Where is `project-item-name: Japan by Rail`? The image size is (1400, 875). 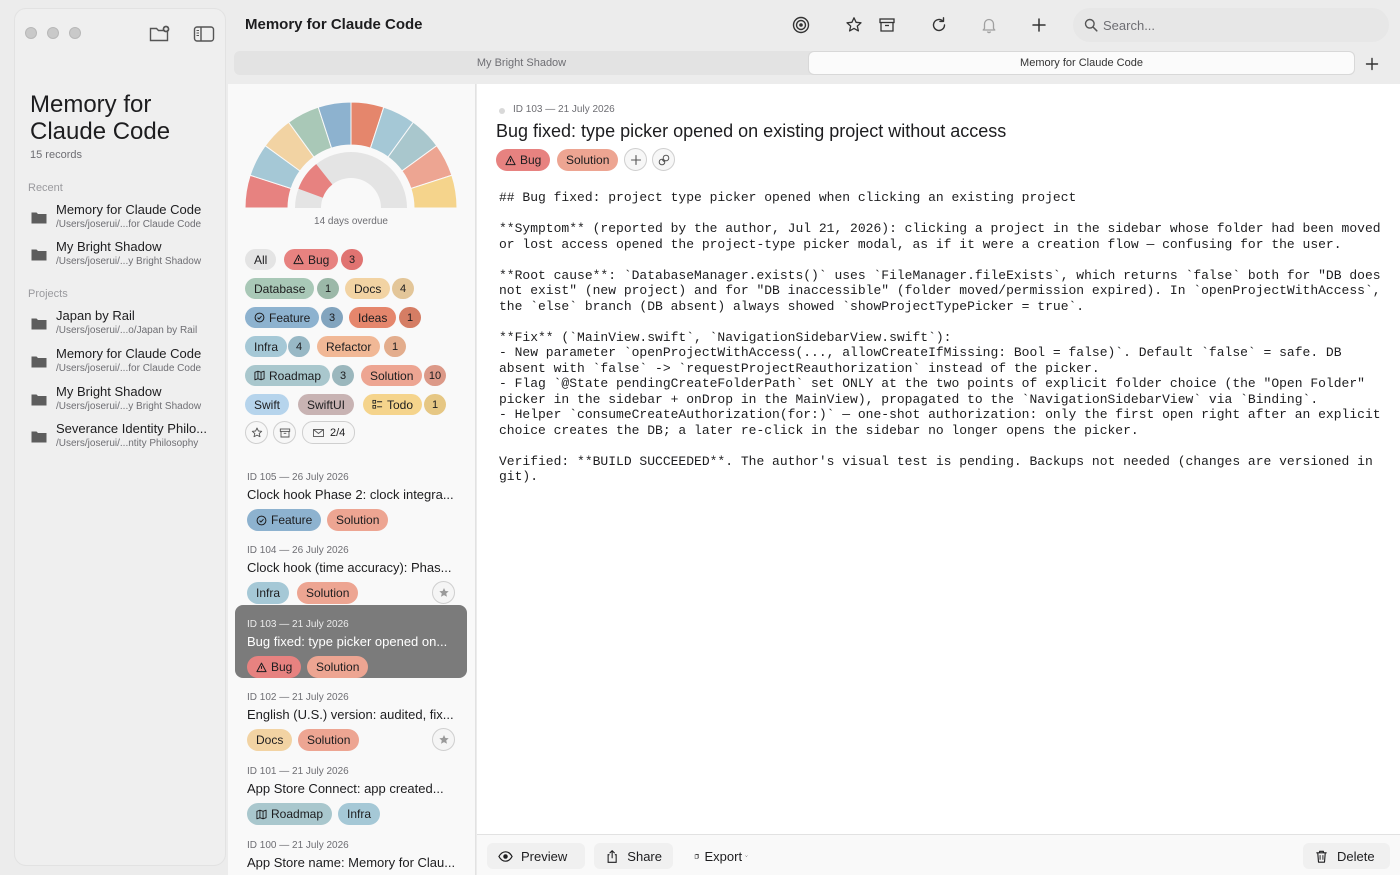 project-item-name: Japan by Rail is located at coordinates (95, 315).